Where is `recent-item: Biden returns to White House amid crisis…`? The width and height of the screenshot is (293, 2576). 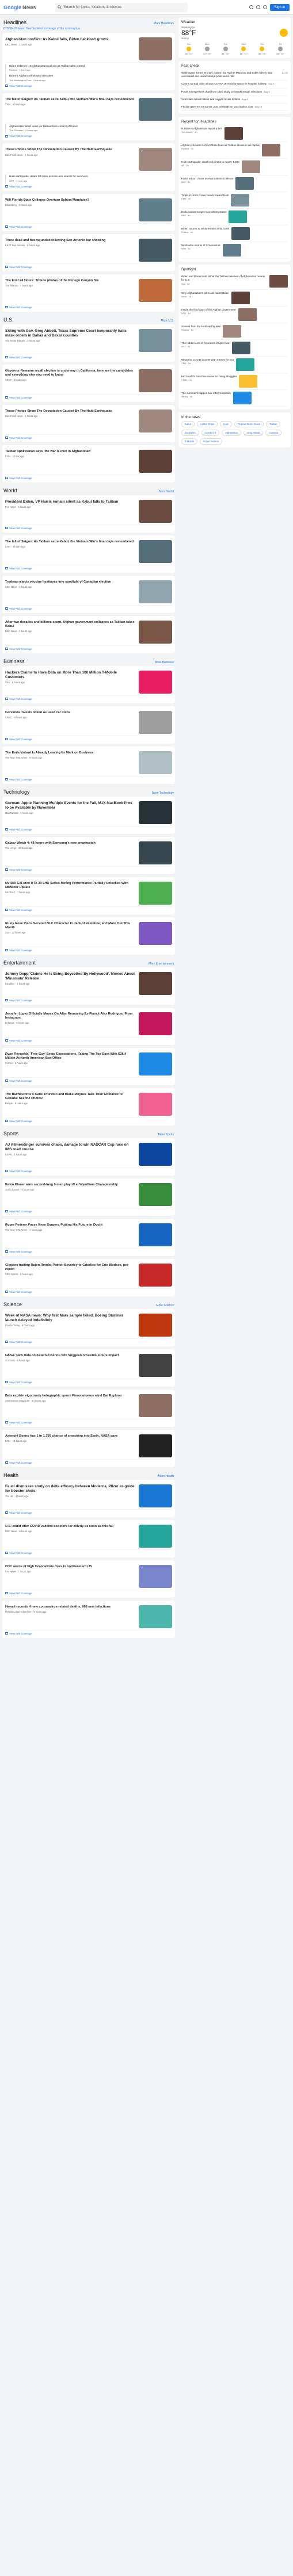
recent-item: Biden returns to White House amid crisis… is located at coordinates (234, 234).